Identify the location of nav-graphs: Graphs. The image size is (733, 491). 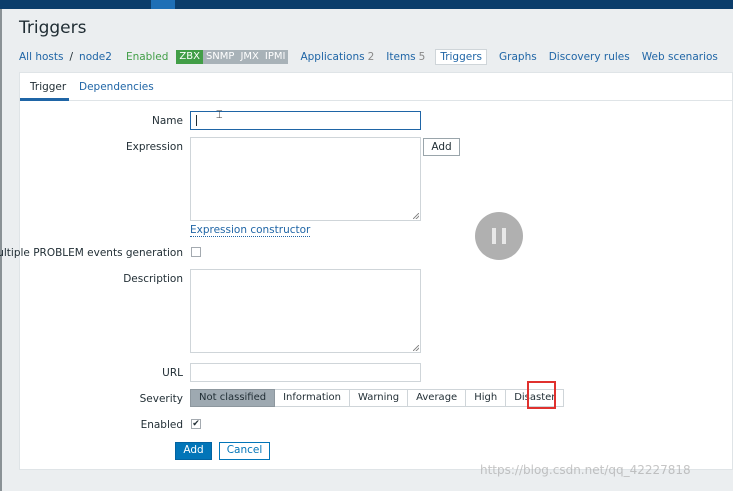
(518, 57).